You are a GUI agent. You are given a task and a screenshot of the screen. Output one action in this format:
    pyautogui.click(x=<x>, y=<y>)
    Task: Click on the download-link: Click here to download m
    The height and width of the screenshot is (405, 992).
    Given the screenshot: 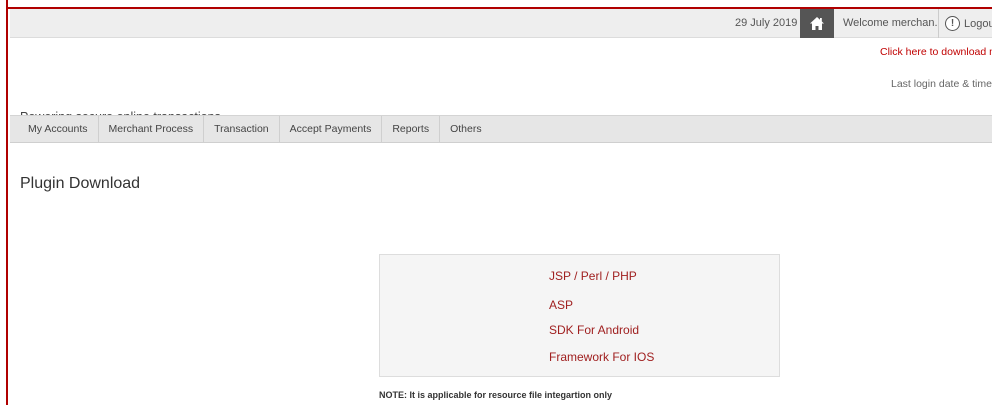 What is the action you would take?
    pyautogui.click(x=936, y=52)
    